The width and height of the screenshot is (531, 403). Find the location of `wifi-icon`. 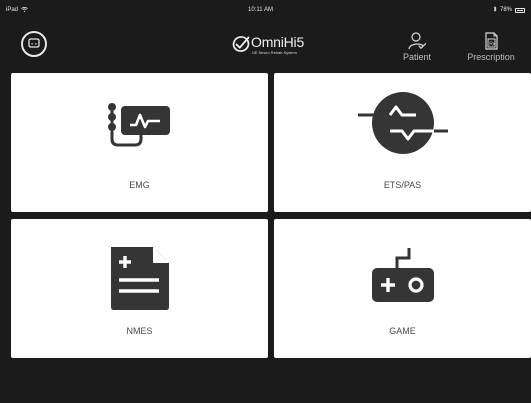

wifi-icon is located at coordinates (24, 10).